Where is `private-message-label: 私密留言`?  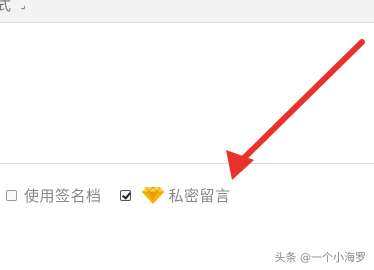 private-message-label: 私密留言 is located at coordinates (200, 195).